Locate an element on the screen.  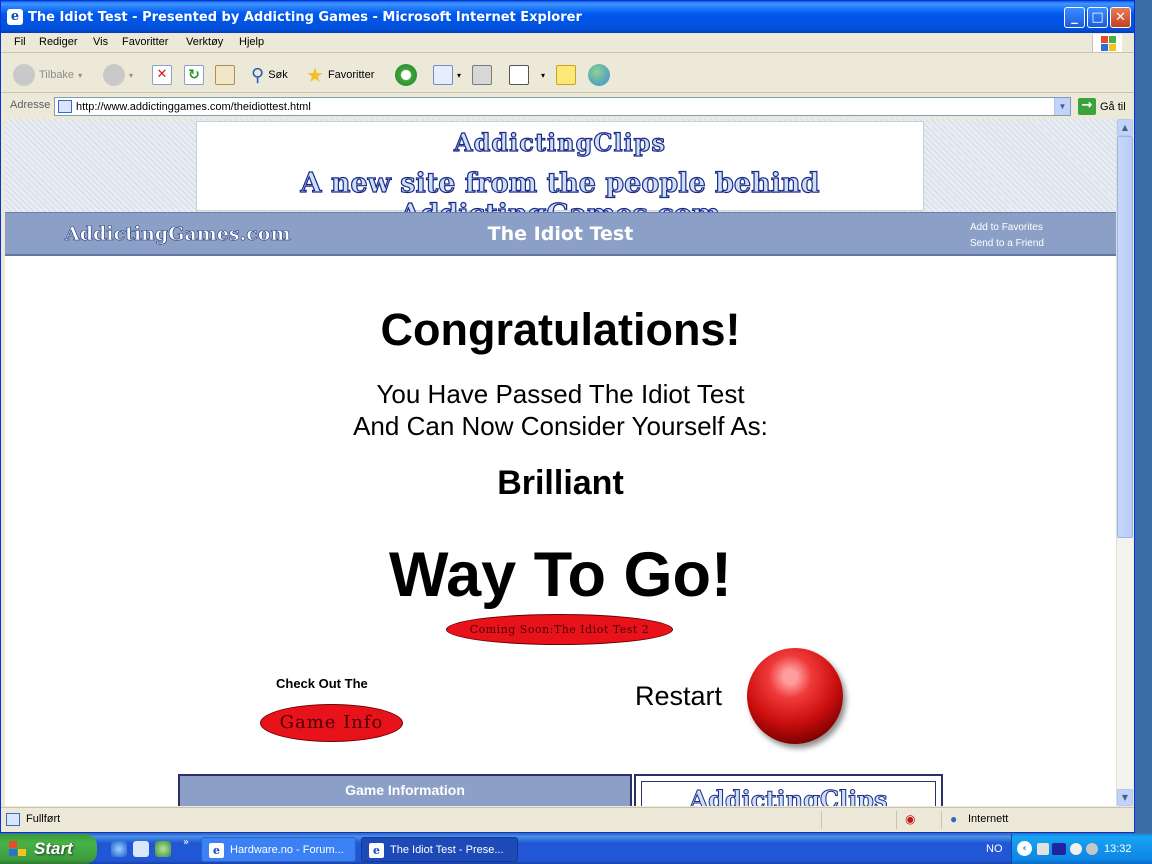
close-button: ✕ is located at coordinates (1120, 17).